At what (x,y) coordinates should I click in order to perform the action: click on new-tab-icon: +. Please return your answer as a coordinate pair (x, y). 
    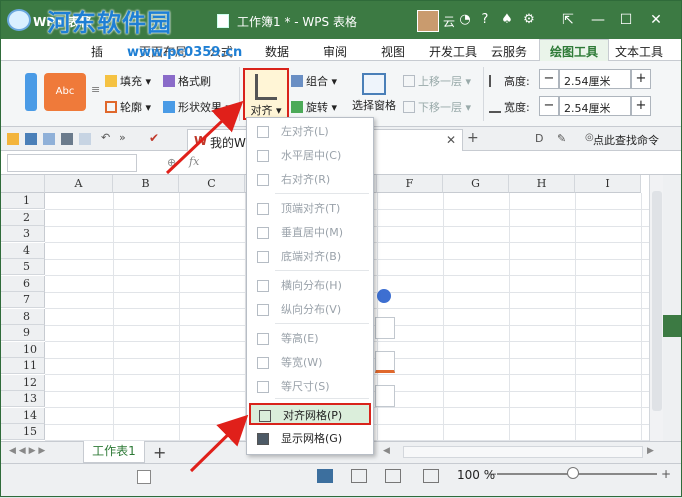
    Looking at the image, I should click on (473, 138).